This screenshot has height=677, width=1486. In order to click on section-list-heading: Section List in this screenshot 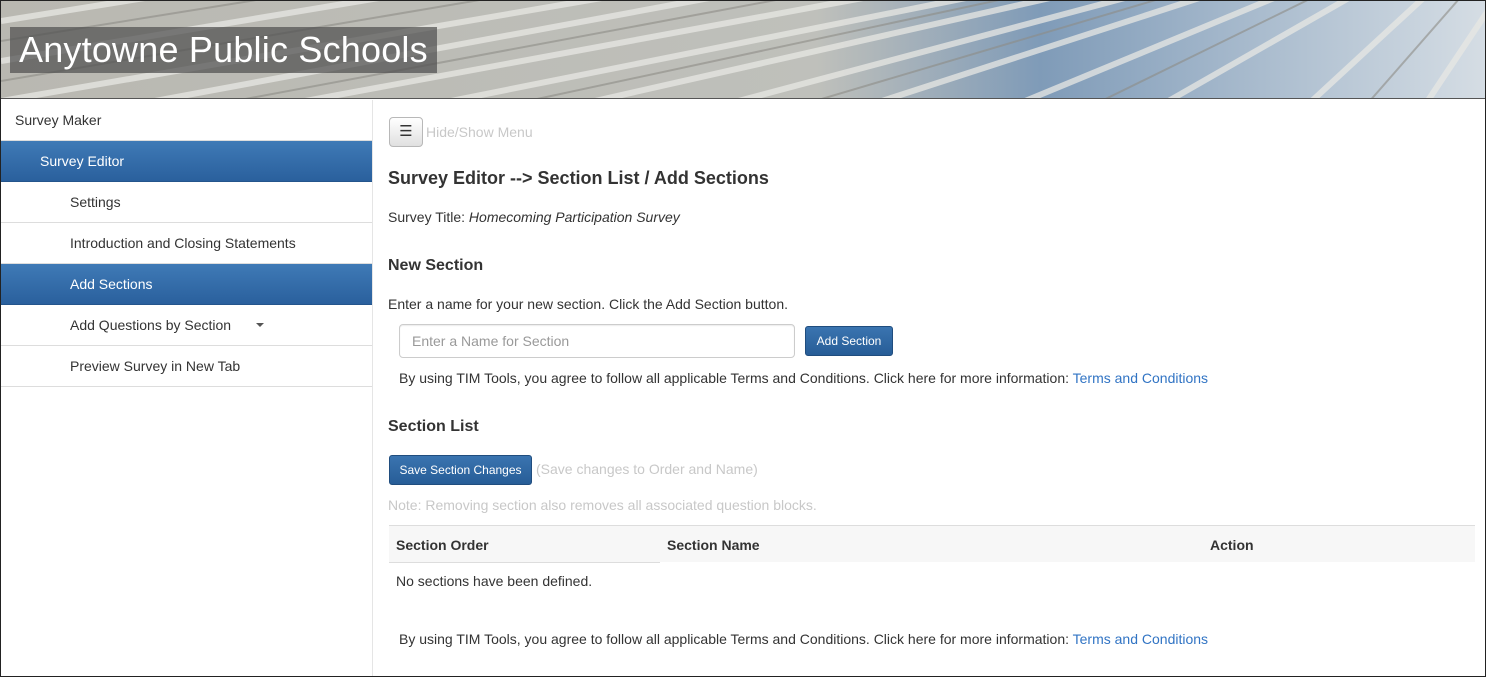, I will do `click(433, 426)`.